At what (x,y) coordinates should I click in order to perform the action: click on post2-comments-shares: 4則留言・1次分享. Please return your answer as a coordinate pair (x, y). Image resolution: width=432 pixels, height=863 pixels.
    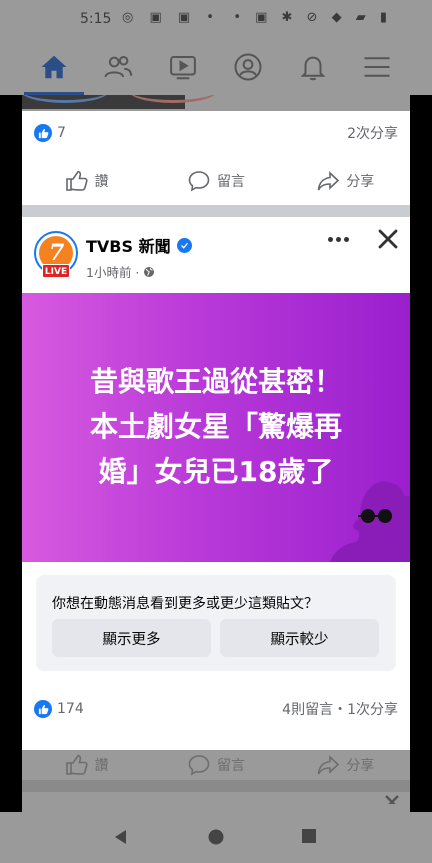
    Looking at the image, I should click on (340, 709).